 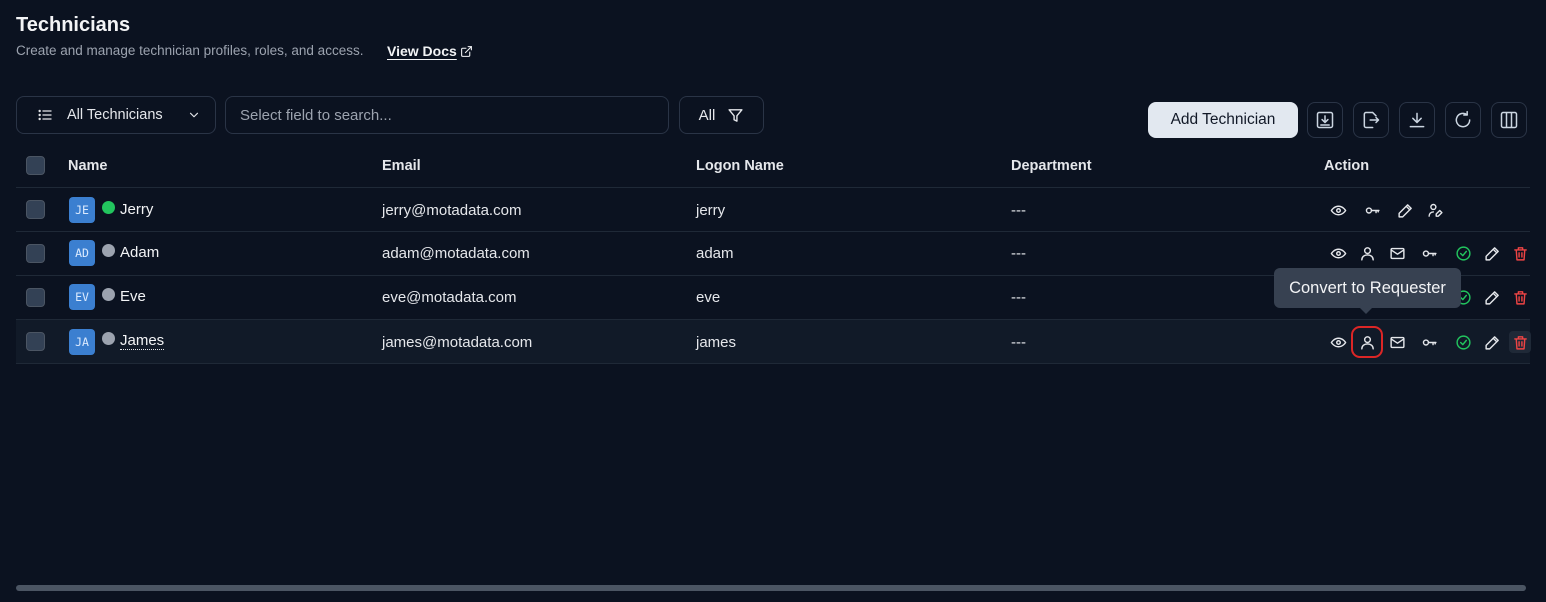 What do you see at coordinates (73, 25) in the screenshot?
I see `page-title: Technicians` at bounding box center [73, 25].